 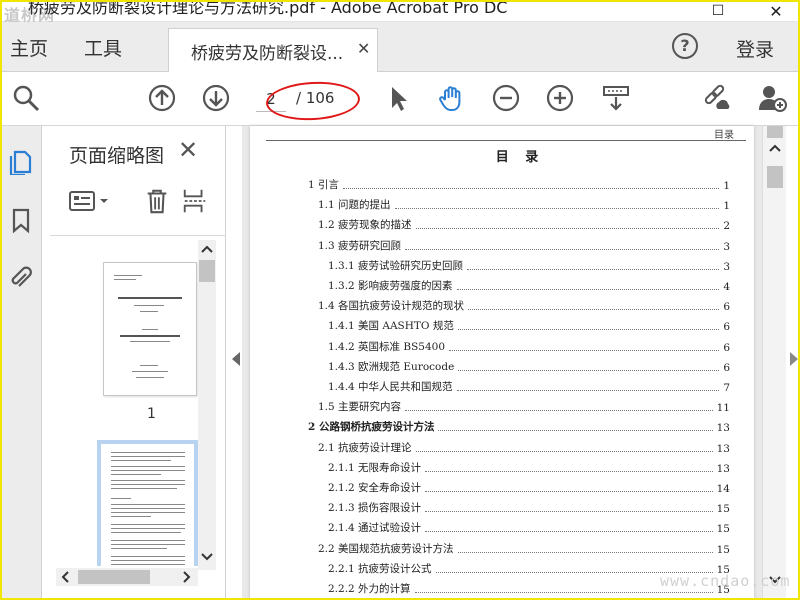 What do you see at coordinates (216, 98) in the screenshot?
I see `page-down-icon` at bounding box center [216, 98].